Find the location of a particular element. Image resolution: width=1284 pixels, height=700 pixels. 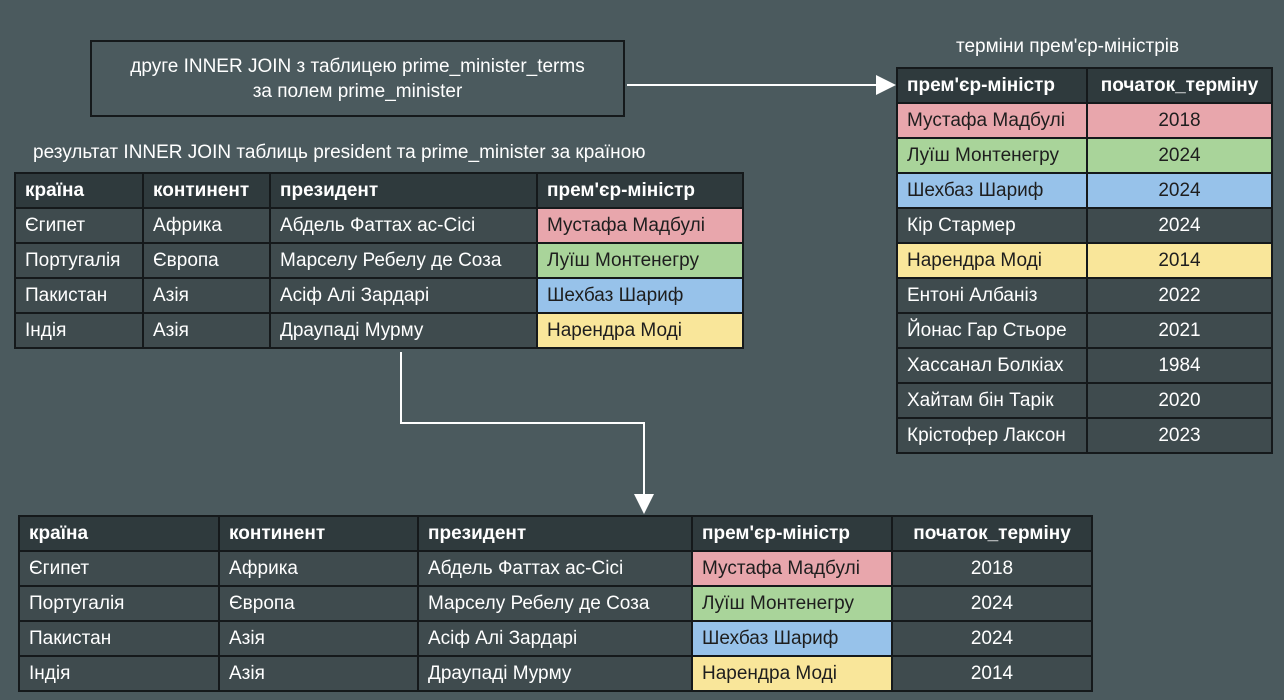

arrow-to-result-table-line is located at coordinates (522, 423).